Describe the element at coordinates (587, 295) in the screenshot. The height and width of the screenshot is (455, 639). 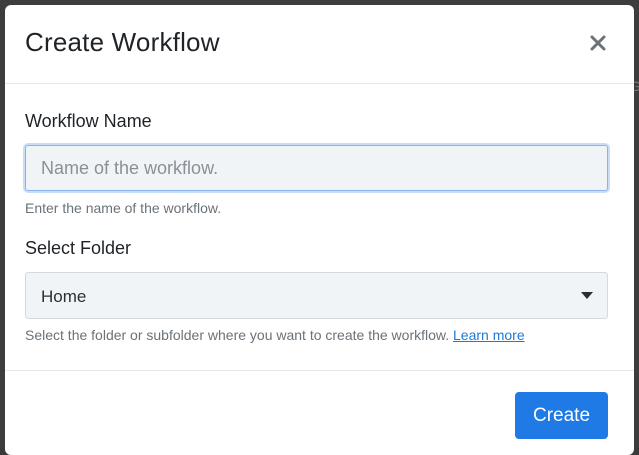
I see `caret-down-icon` at that location.